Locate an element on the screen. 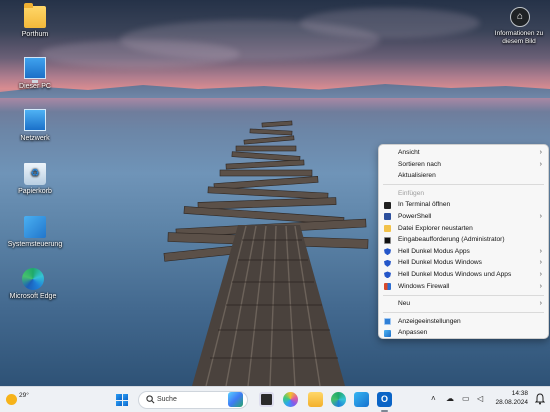 This screenshot has height=412, width=550. menu-item-restart-explorer: Datei Explorer neustarten is located at coordinates (463, 229).